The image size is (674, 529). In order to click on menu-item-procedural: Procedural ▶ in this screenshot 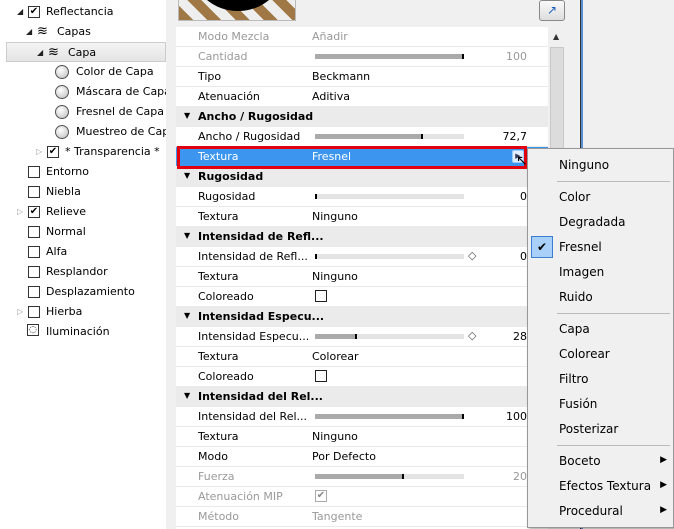, I will do `click(601, 511)`.